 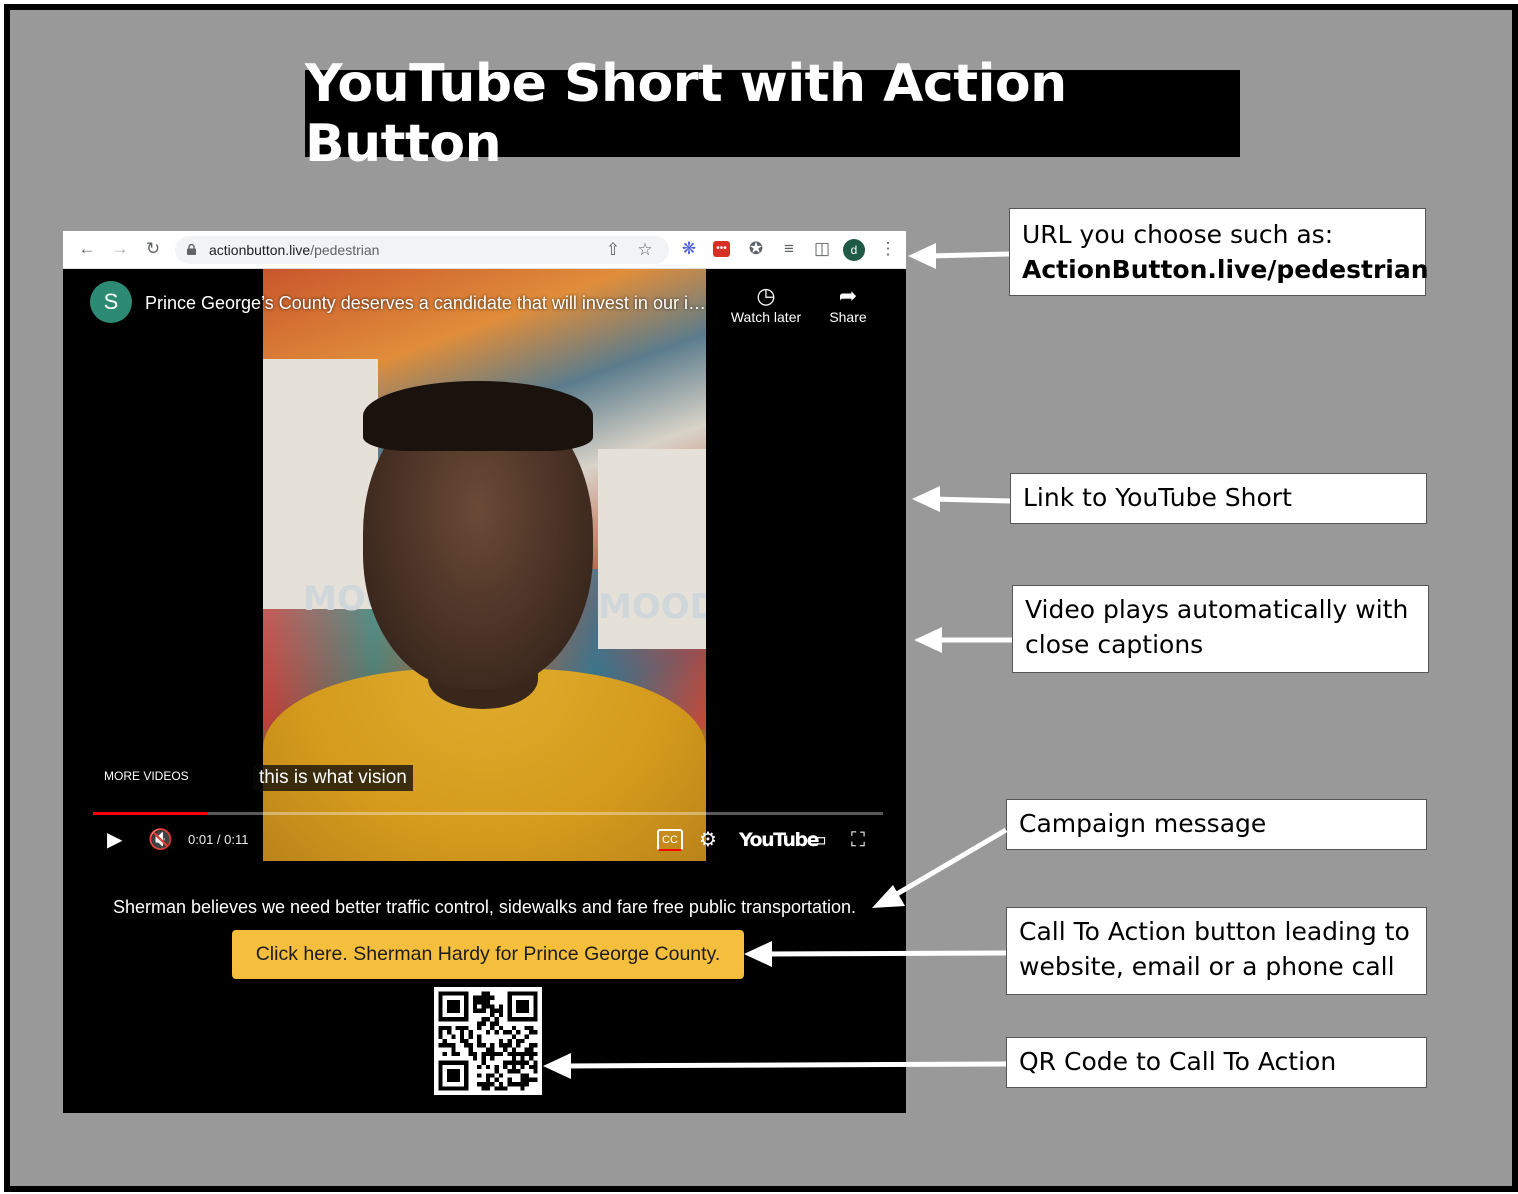 What do you see at coordinates (345, 250) in the screenshot?
I see `url-path: /pedestrian` at bounding box center [345, 250].